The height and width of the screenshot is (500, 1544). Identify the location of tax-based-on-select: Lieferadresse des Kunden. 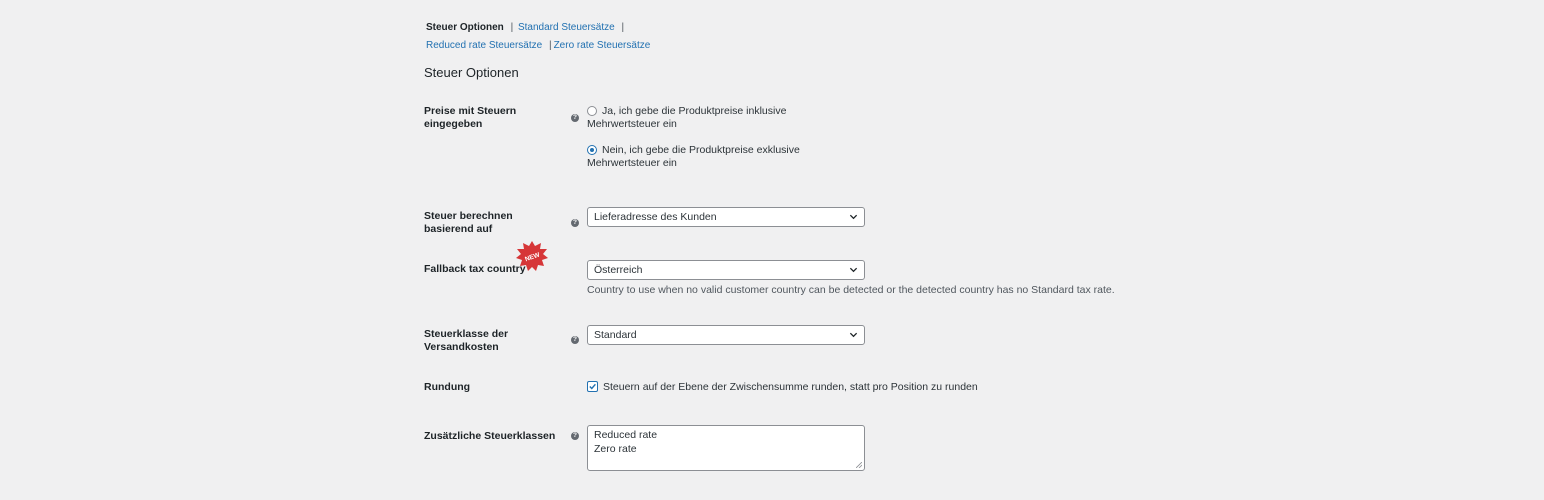
(726, 217).